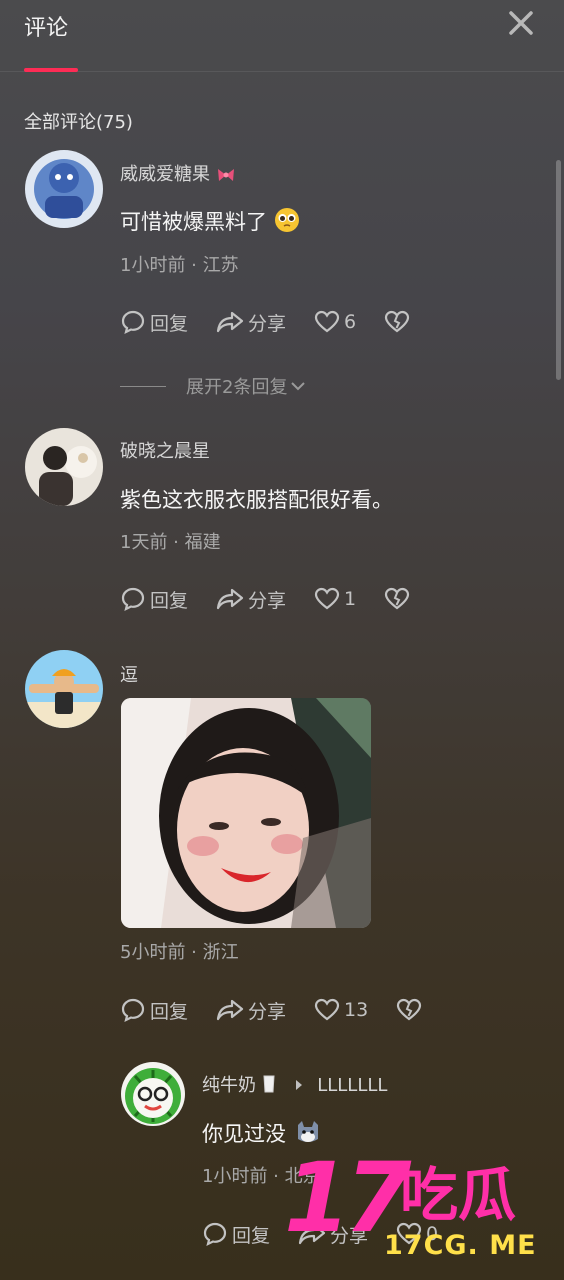 This screenshot has width=564, height=1280. I want to click on like-count: 6, so click(350, 322).